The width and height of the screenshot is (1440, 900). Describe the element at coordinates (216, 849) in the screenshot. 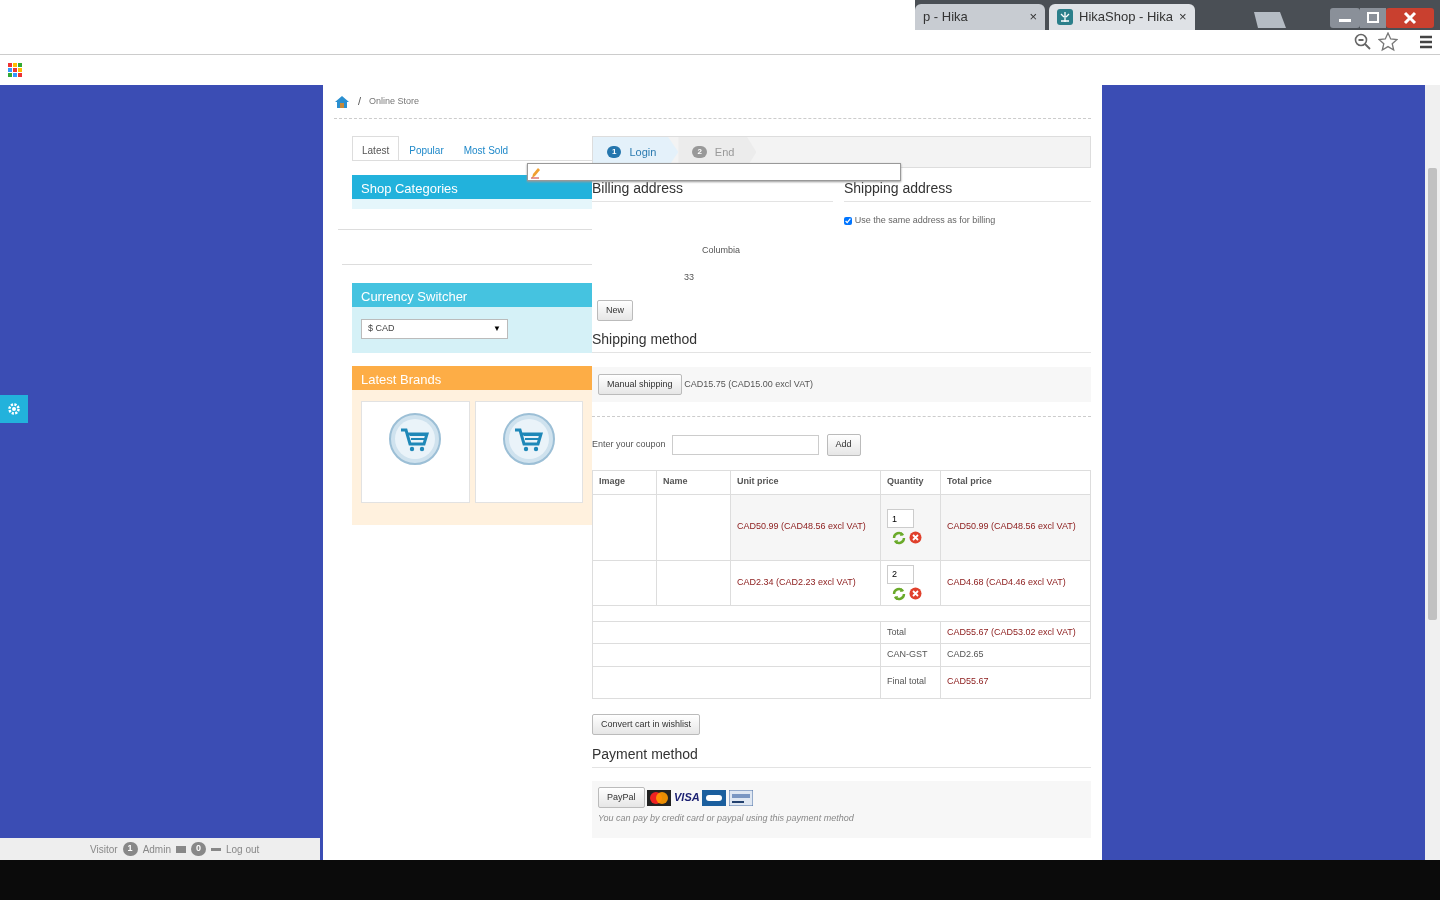

I see `minus-icon` at that location.